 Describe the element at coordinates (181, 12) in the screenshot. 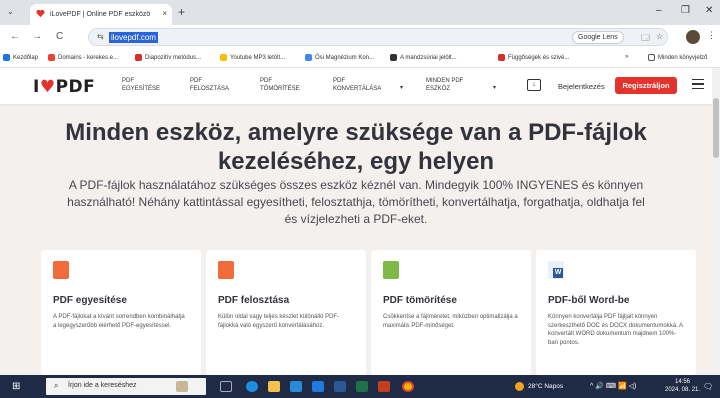

I see `new-tab-button: +` at that location.